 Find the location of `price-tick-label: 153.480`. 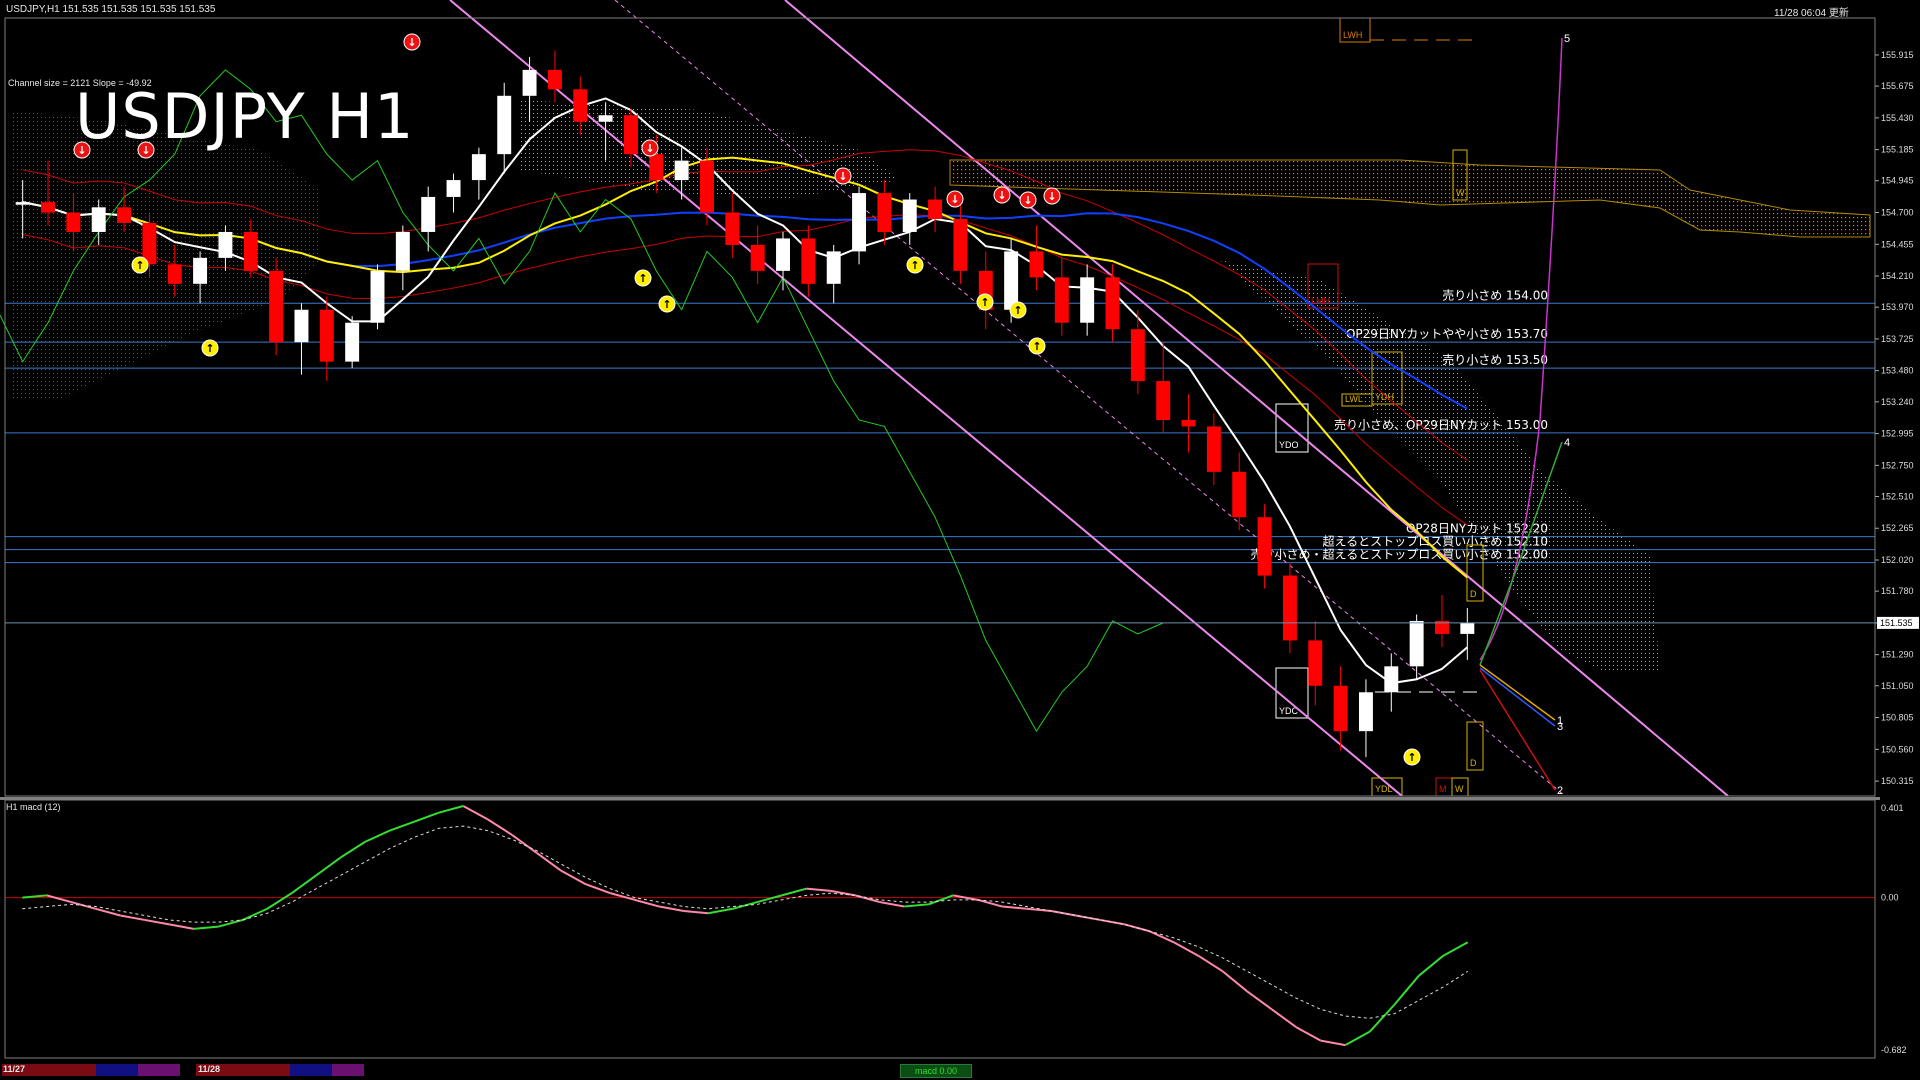

price-tick-label: 153.480 is located at coordinates (1897, 371).